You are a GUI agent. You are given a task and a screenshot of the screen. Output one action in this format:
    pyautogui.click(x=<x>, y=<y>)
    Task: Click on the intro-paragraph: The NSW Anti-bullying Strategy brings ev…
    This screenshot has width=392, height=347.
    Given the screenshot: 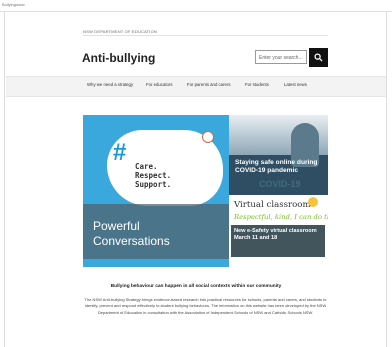 What is the action you would take?
    pyautogui.click(x=205, y=306)
    